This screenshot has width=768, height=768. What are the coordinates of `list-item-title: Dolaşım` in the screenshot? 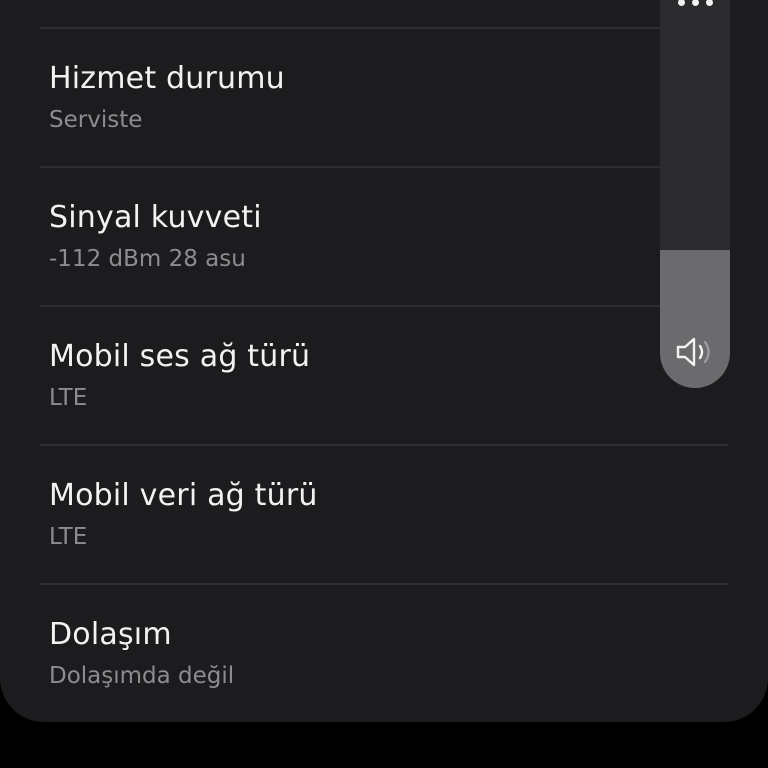 It's located at (110, 634).